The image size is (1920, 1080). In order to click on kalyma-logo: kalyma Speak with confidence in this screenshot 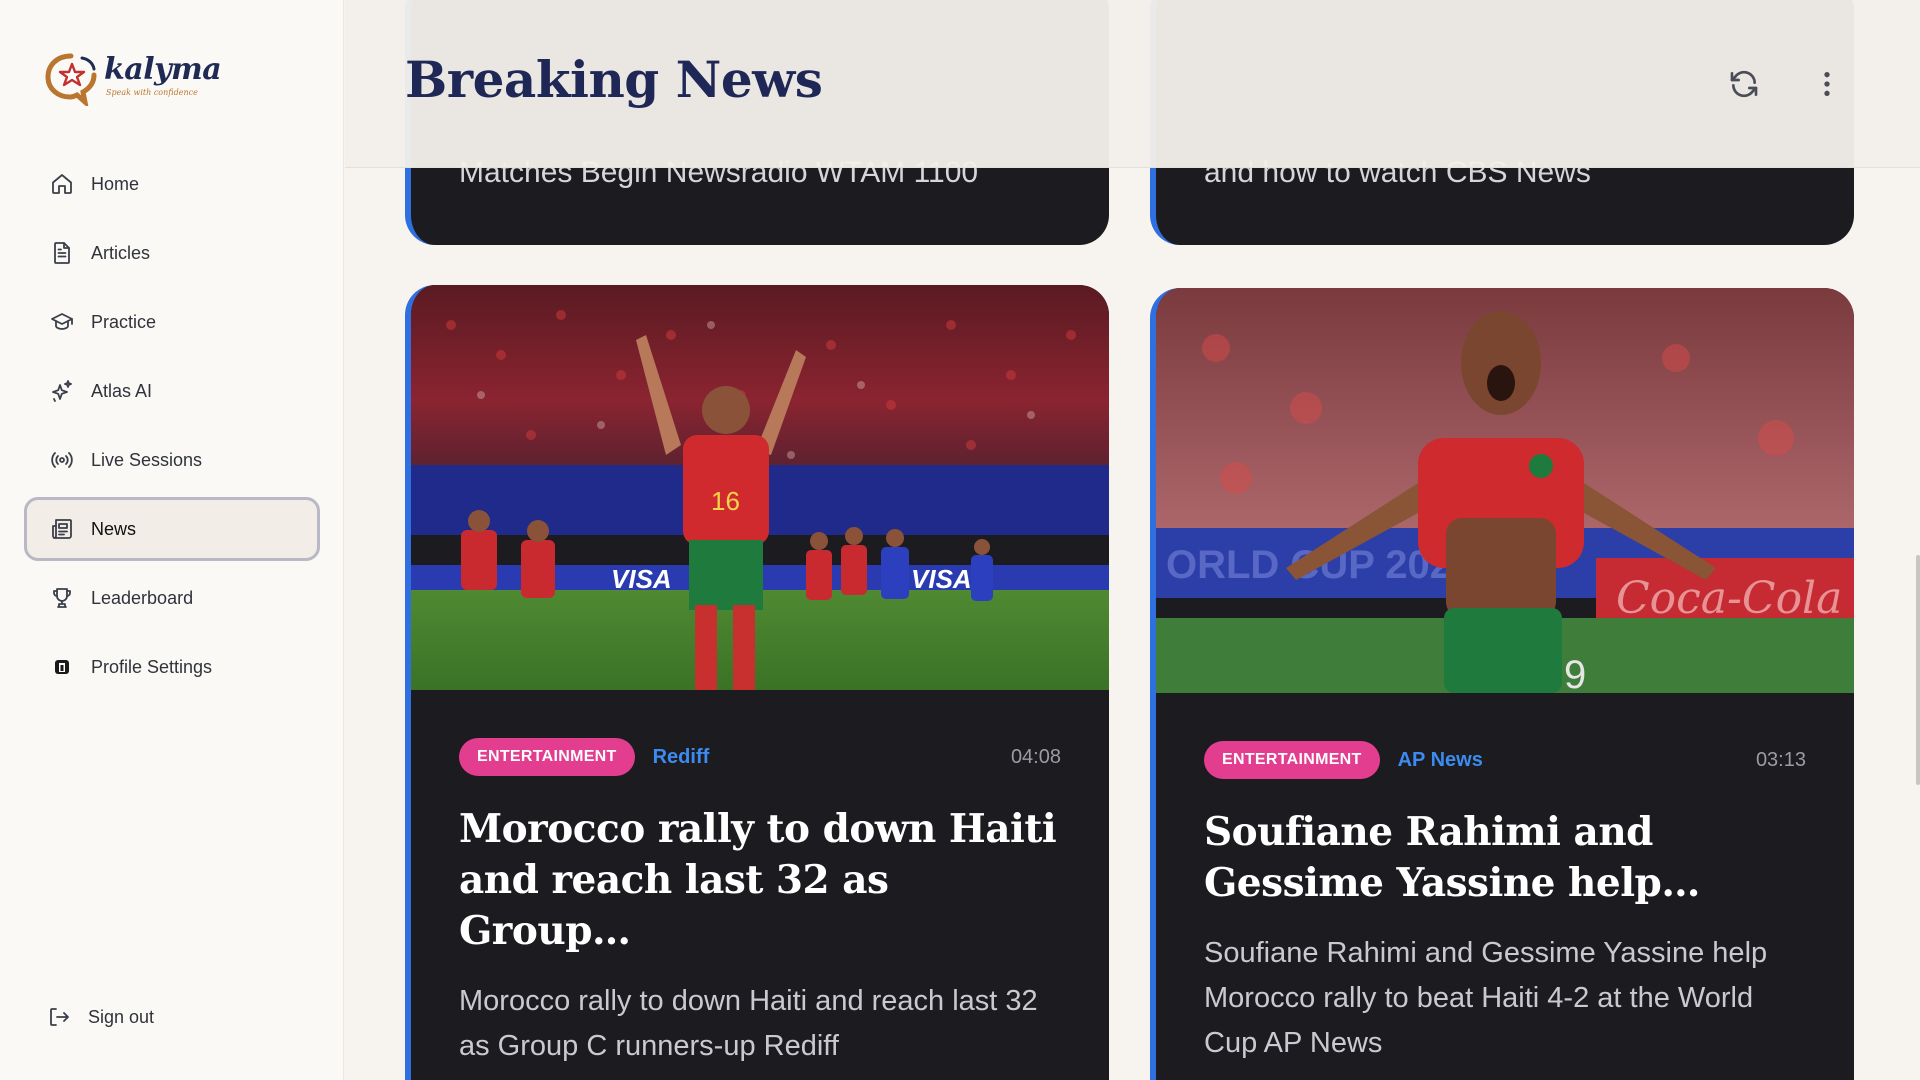, I will do `click(133, 78)`.